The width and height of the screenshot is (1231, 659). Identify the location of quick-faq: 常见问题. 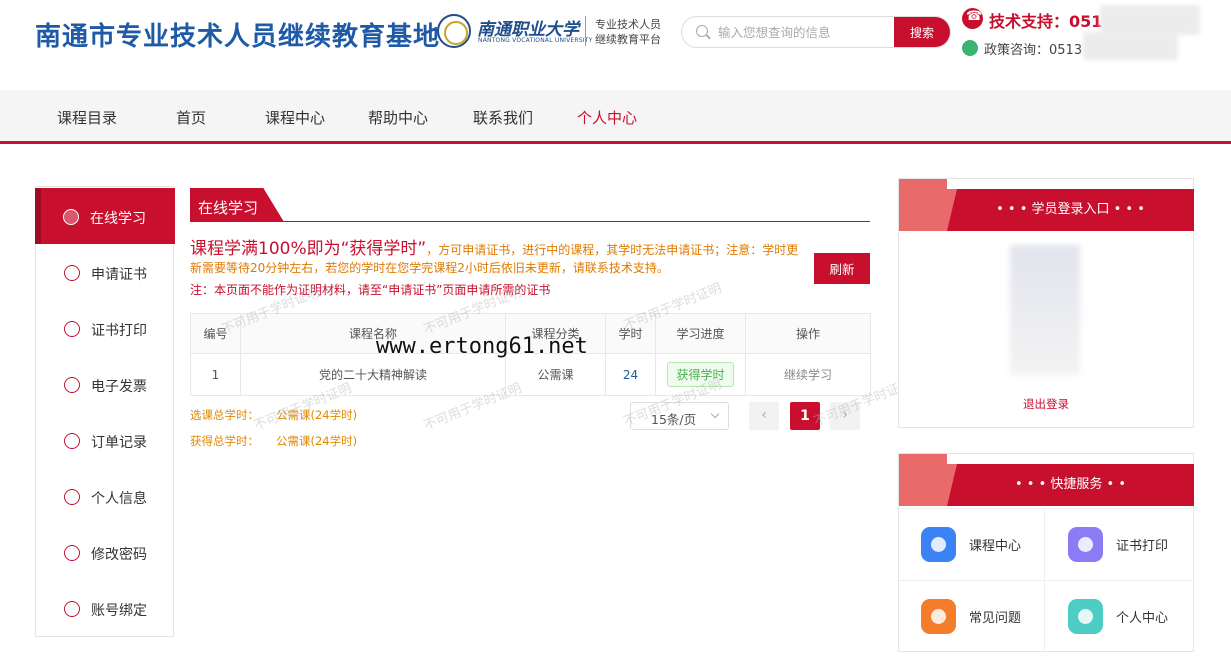
(972, 616).